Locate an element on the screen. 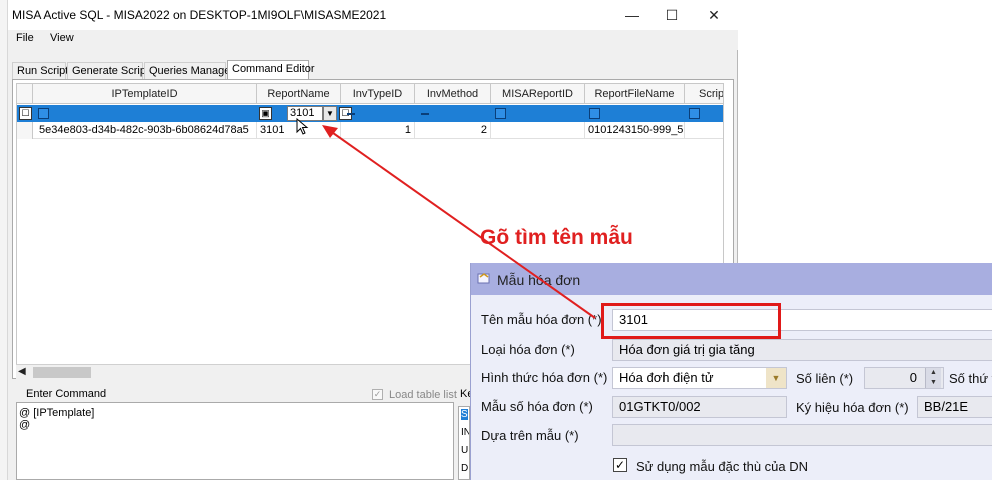 The height and width of the screenshot is (480, 992). cell-iptemplateid: 5e34e803-d34b-482c-903b-6b08624d78a5 is located at coordinates (145, 130).